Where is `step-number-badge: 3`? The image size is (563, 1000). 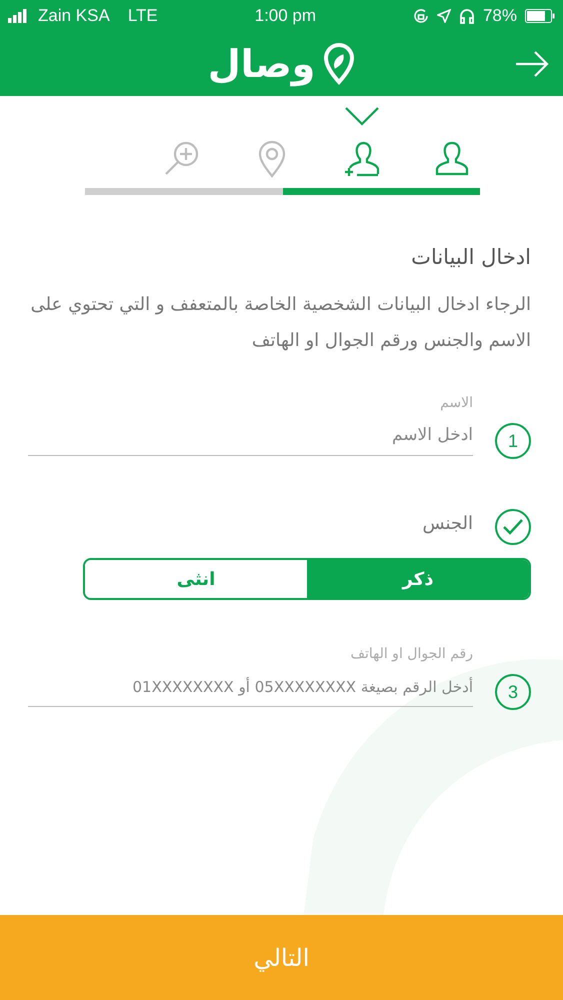 step-number-badge: 3 is located at coordinates (513, 692).